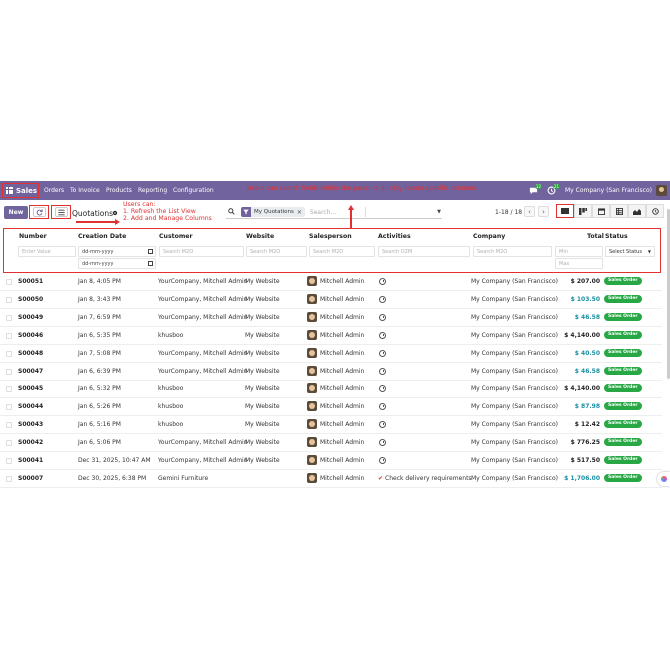 The width and height of the screenshot is (670, 670). Describe the element at coordinates (54, 190) in the screenshot. I see `menu-orders: Orders` at that location.